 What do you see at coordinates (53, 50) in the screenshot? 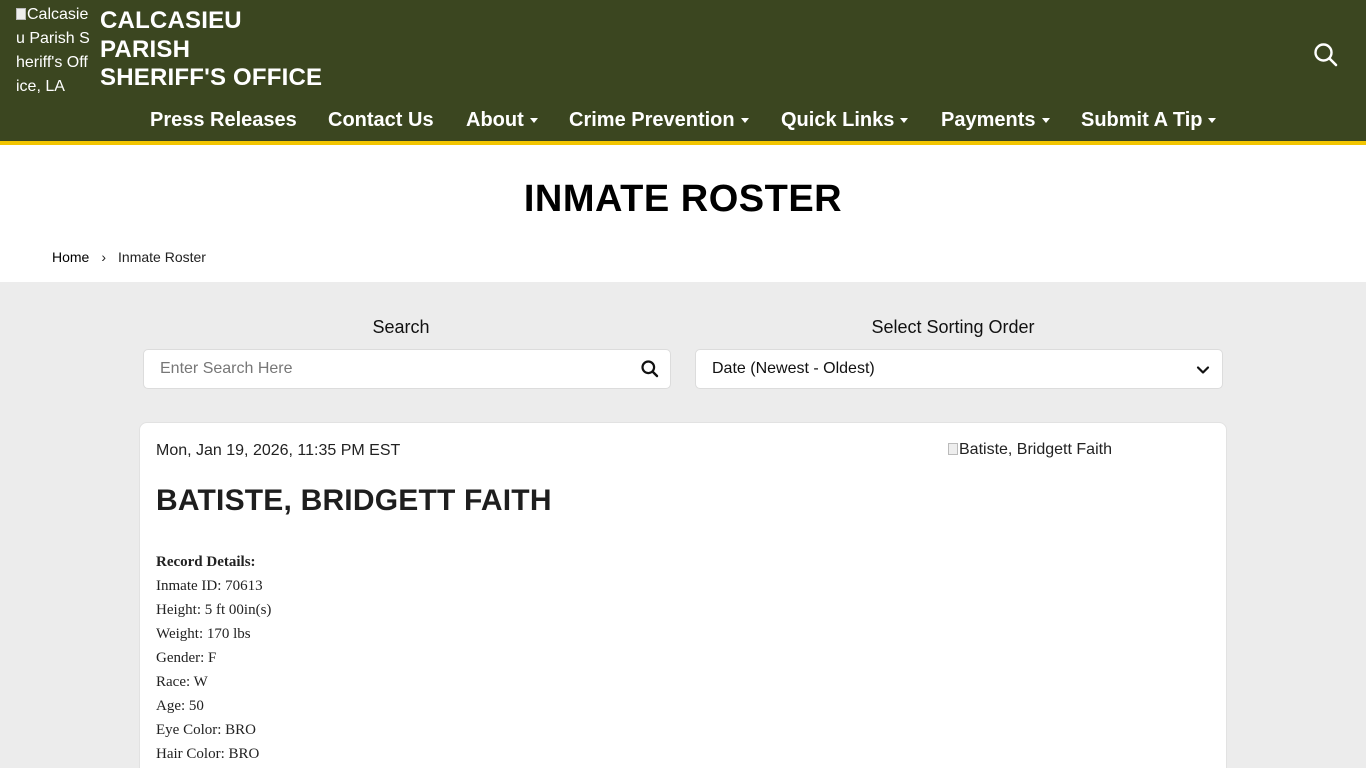
I see `logo-alt-text: Calcasieu Parish Sheriff's Office, LA` at bounding box center [53, 50].